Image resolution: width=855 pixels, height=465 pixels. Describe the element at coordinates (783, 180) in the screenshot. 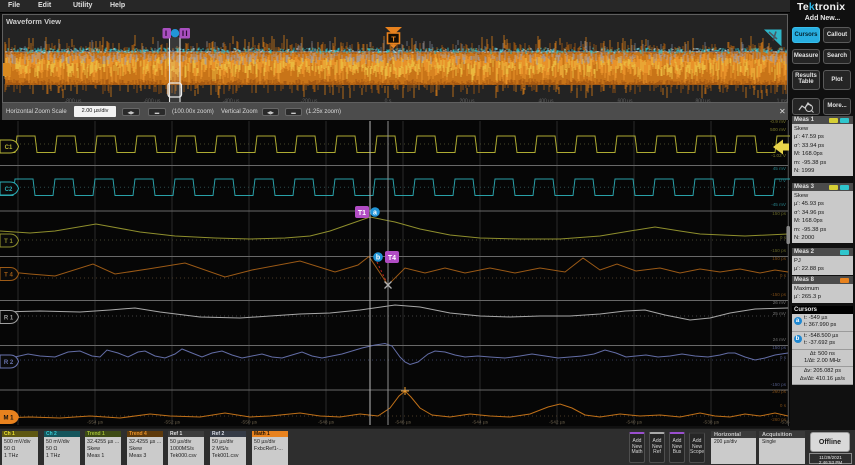

I see `svg-text: 0 V` at that location.